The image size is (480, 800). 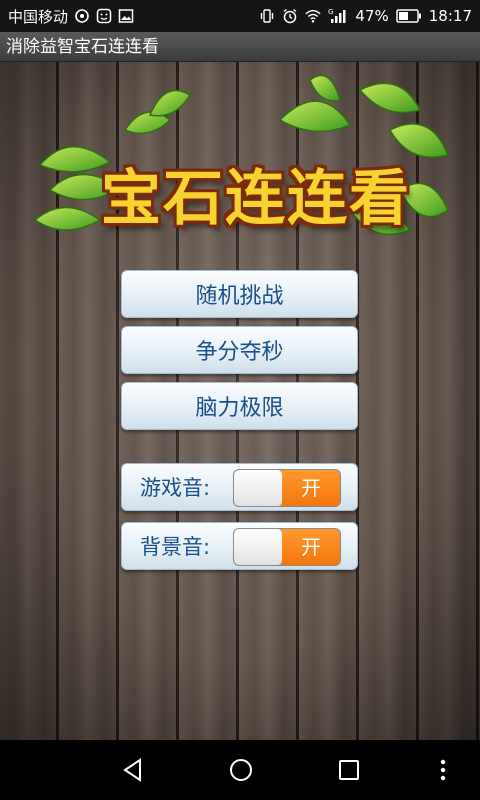 I want to click on signal-type-label: G, so click(x=330, y=12).